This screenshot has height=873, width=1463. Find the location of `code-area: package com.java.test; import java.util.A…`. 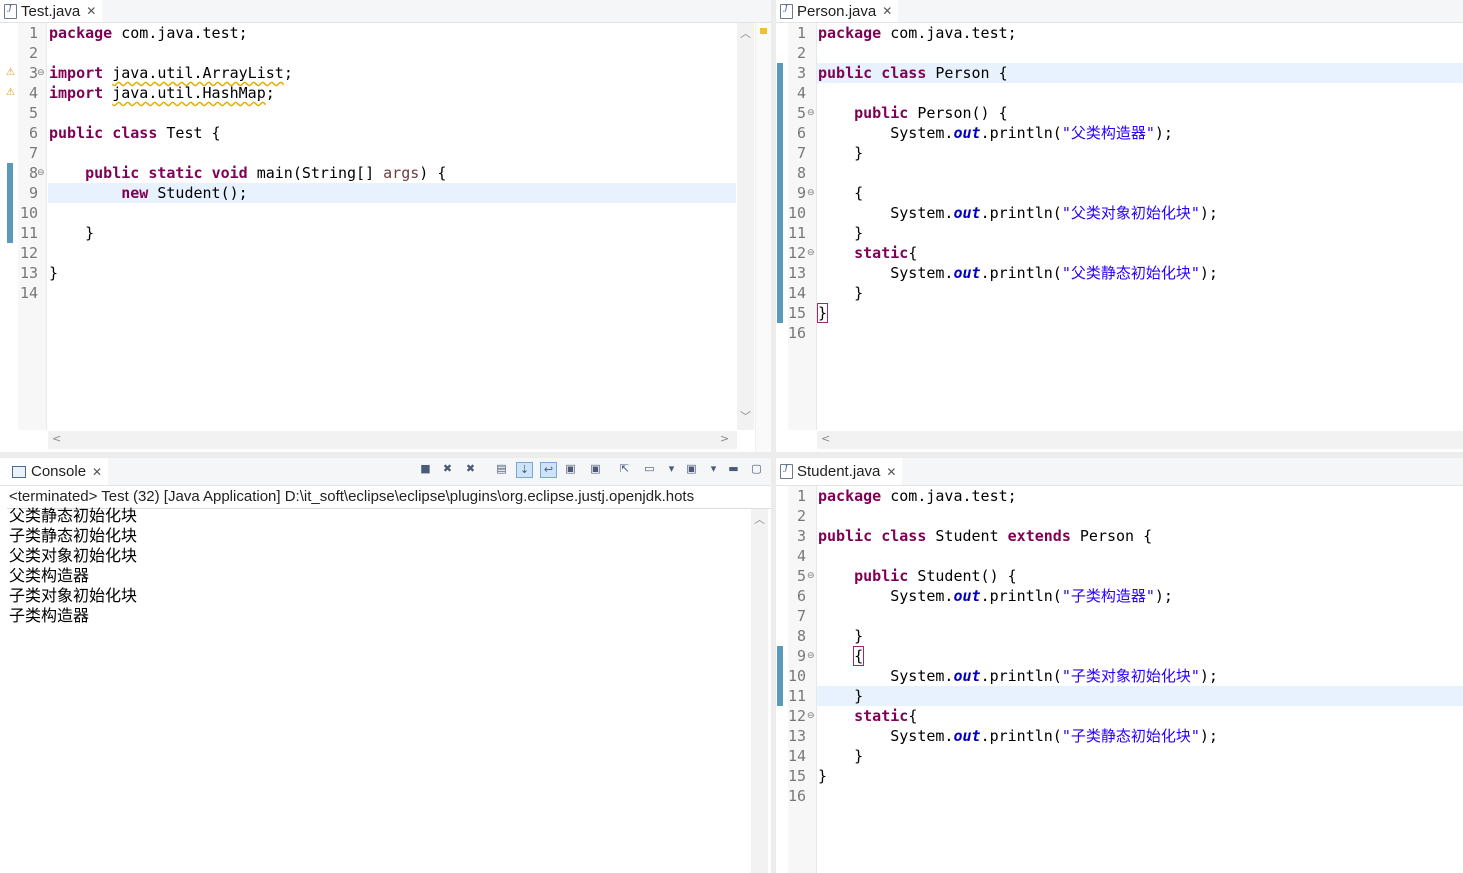

code-area: package com.java.test; import java.util.A… is located at coordinates (247, 163).